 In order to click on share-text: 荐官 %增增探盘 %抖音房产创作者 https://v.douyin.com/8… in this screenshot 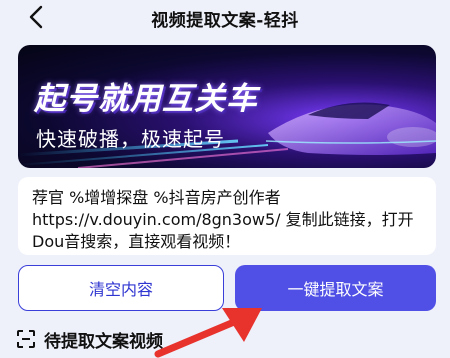, I will do `click(223, 219)`.